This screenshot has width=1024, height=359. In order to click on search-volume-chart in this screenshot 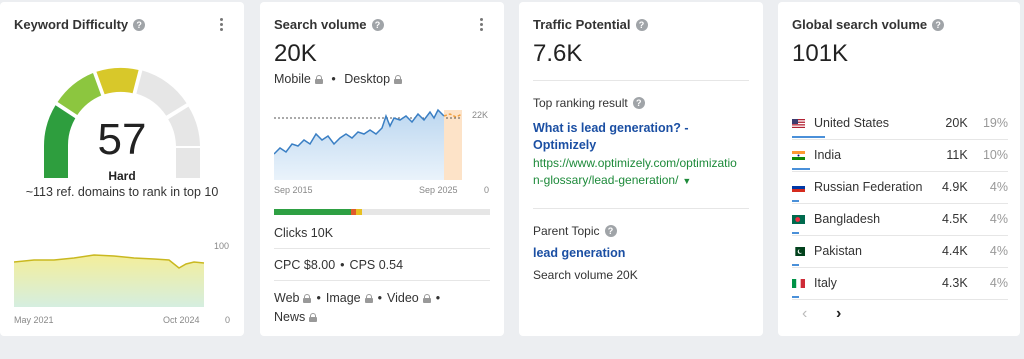, I will do `click(368, 144)`.